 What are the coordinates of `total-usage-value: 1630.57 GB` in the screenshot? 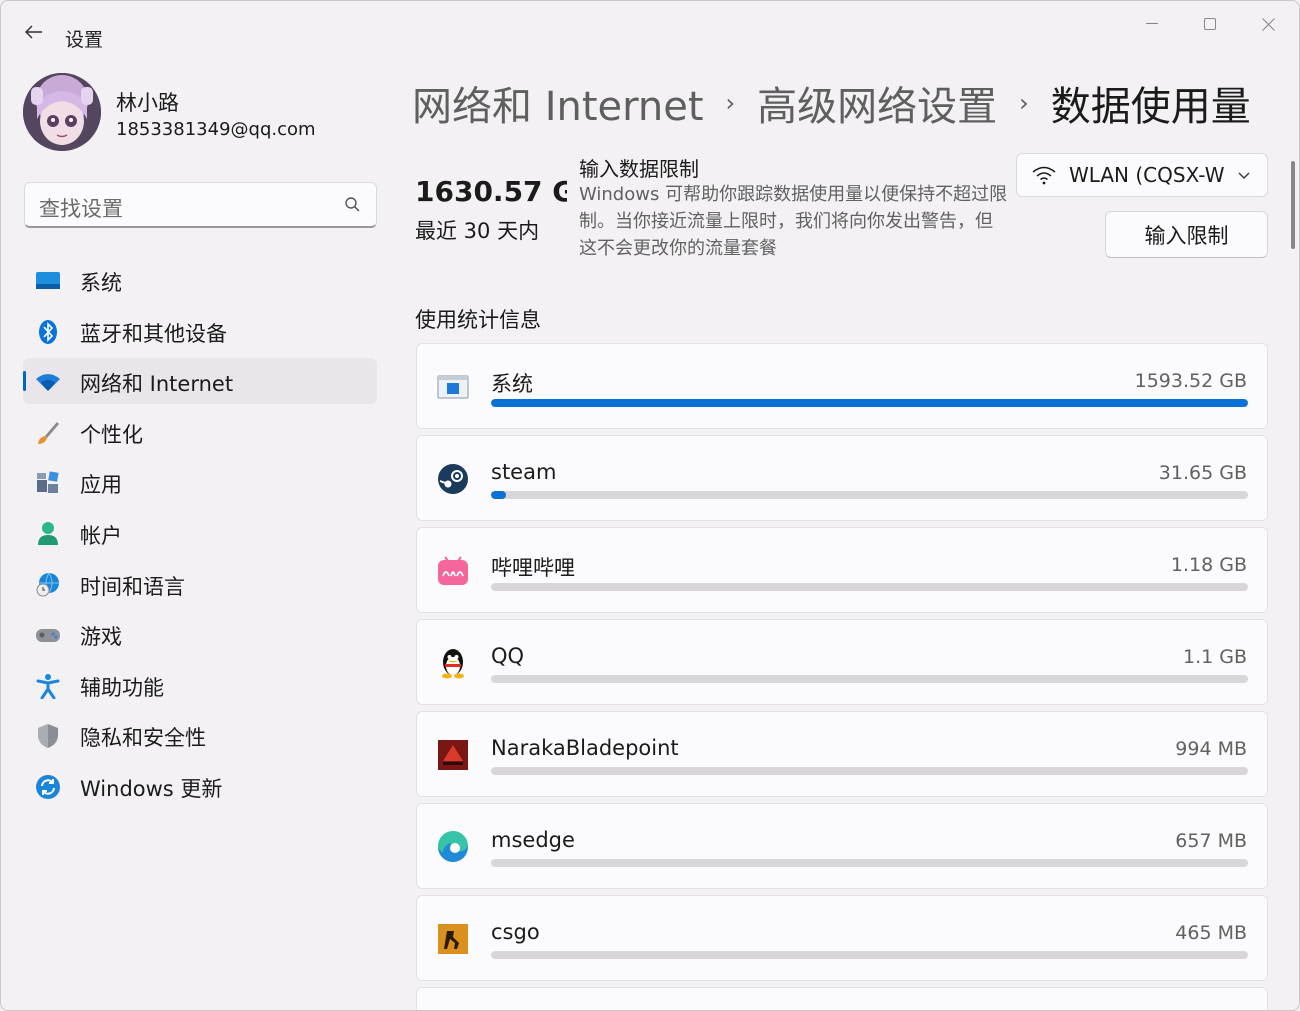 It's located at (491, 191).